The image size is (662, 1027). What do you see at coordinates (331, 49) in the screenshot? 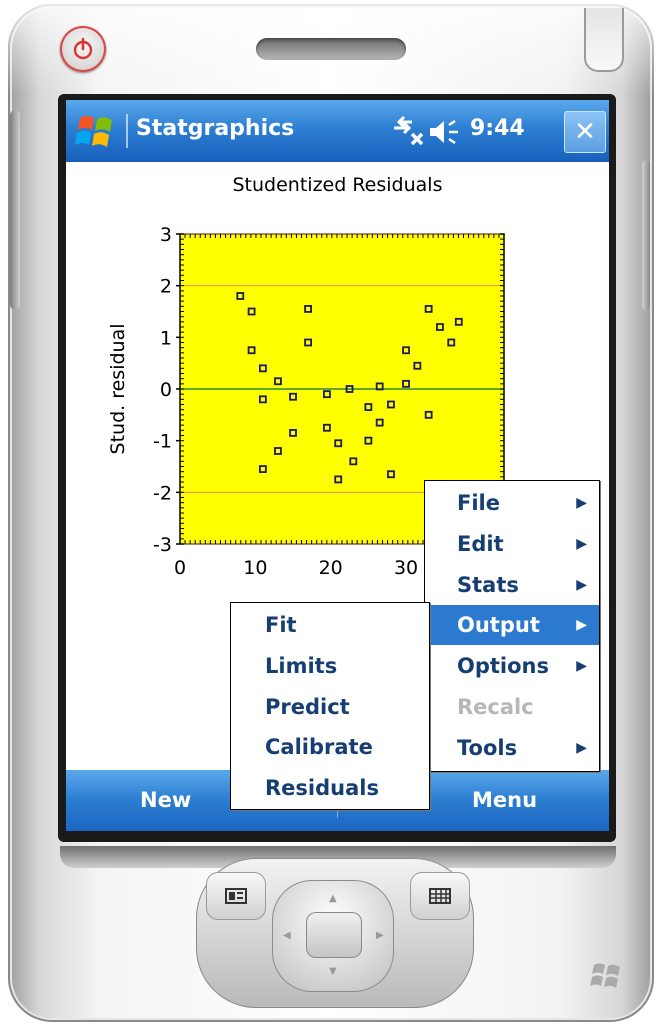
I see `speaker-grille` at bounding box center [331, 49].